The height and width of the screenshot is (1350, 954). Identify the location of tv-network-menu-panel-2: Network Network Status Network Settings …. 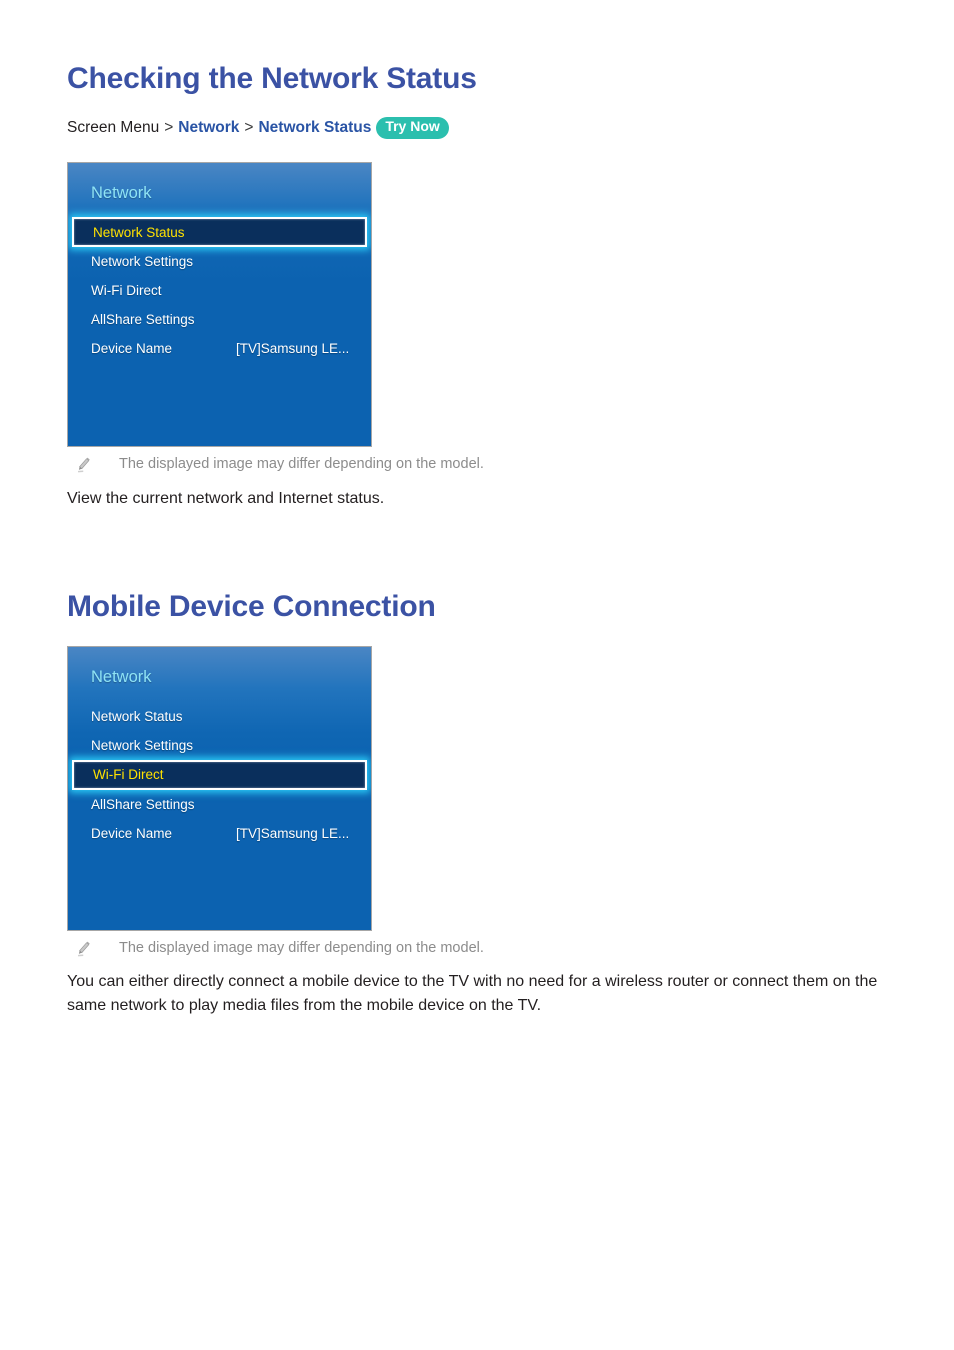
(219, 789).